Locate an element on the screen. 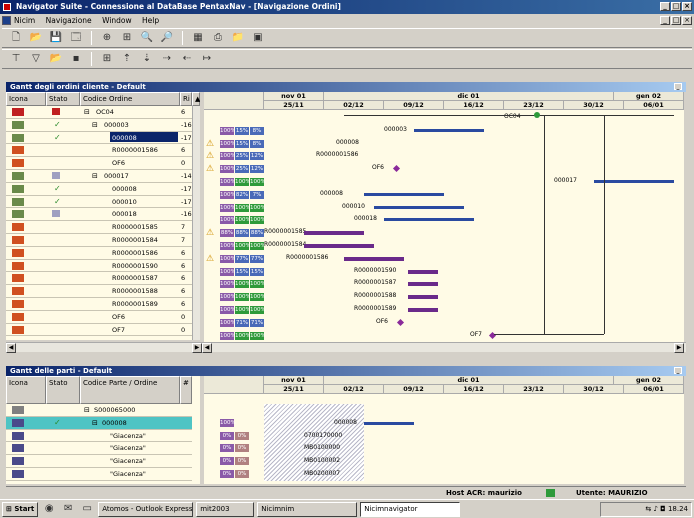  menu-nicim: Nicim is located at coordinates (24, 20).